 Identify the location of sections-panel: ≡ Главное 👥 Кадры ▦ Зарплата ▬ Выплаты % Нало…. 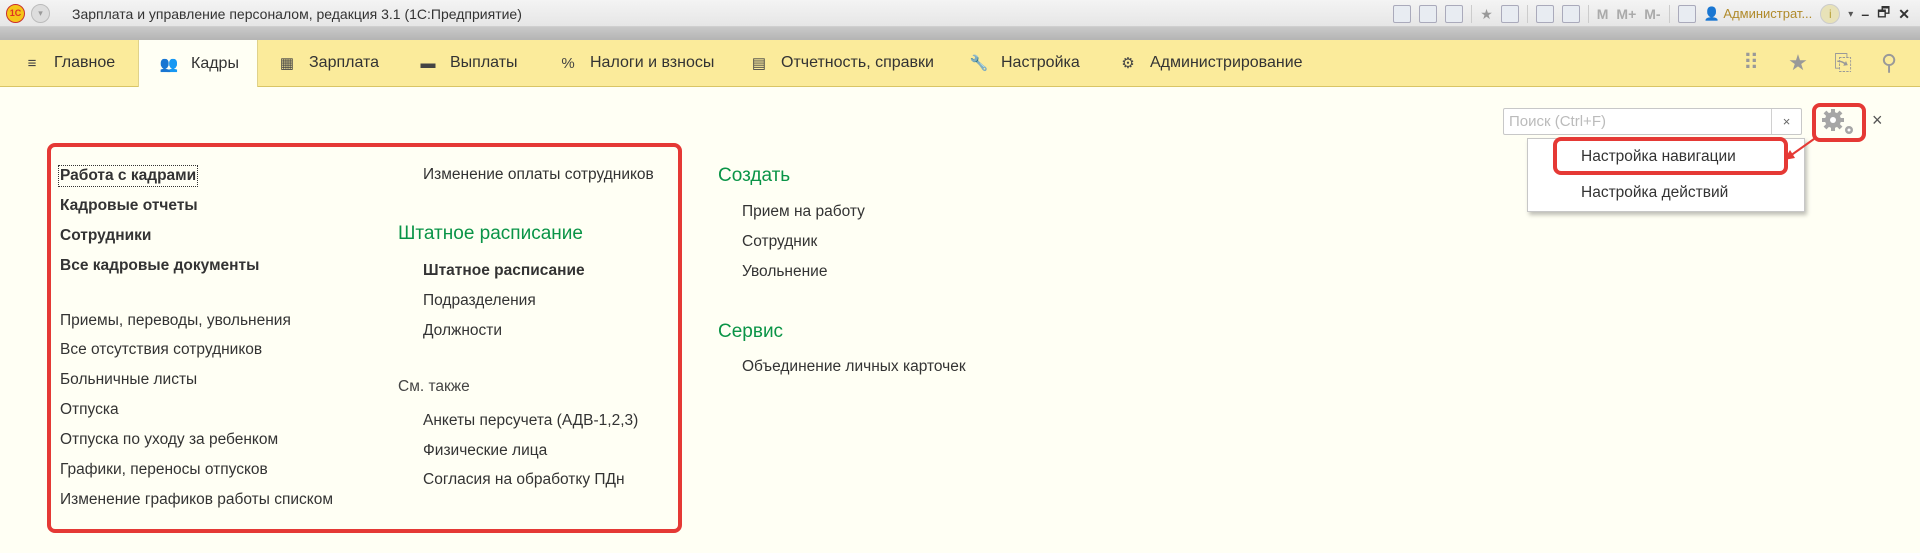
(960, 63).